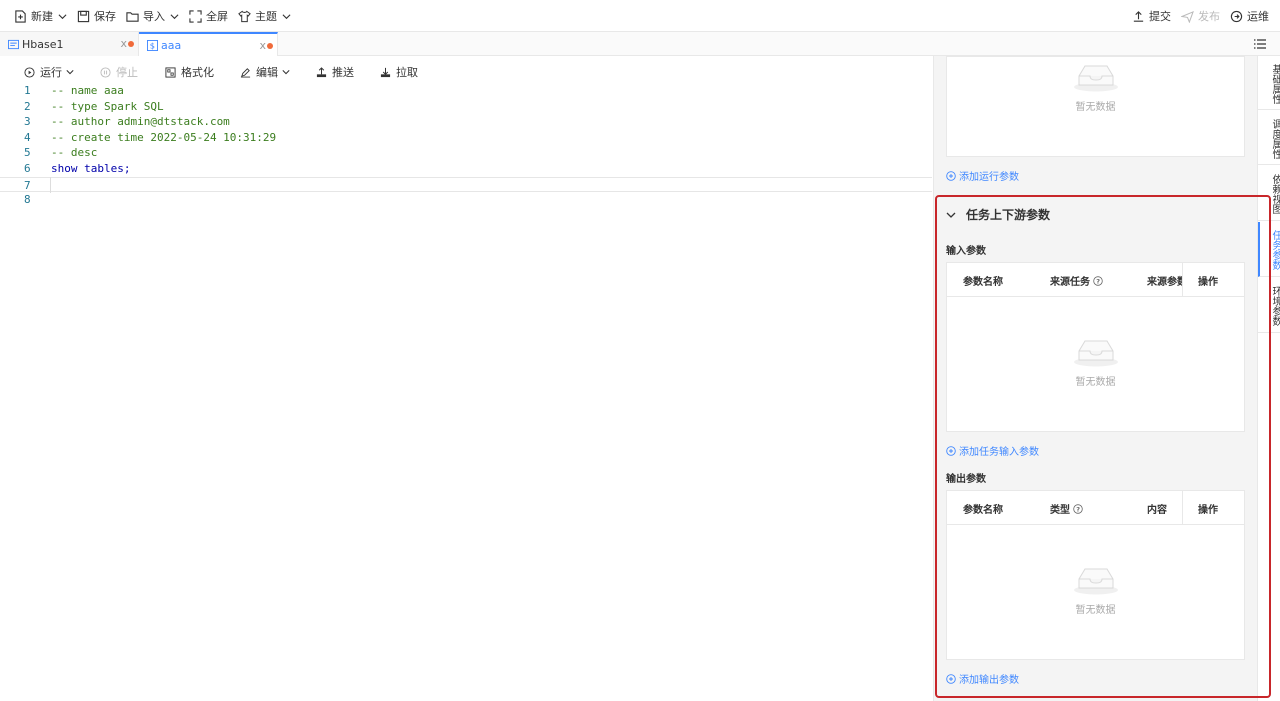 This screenshot has width=1280, height=701. Describe the element at coordinates (171, 45) in the screenshot. I see `tab-label: aaa` at that location.